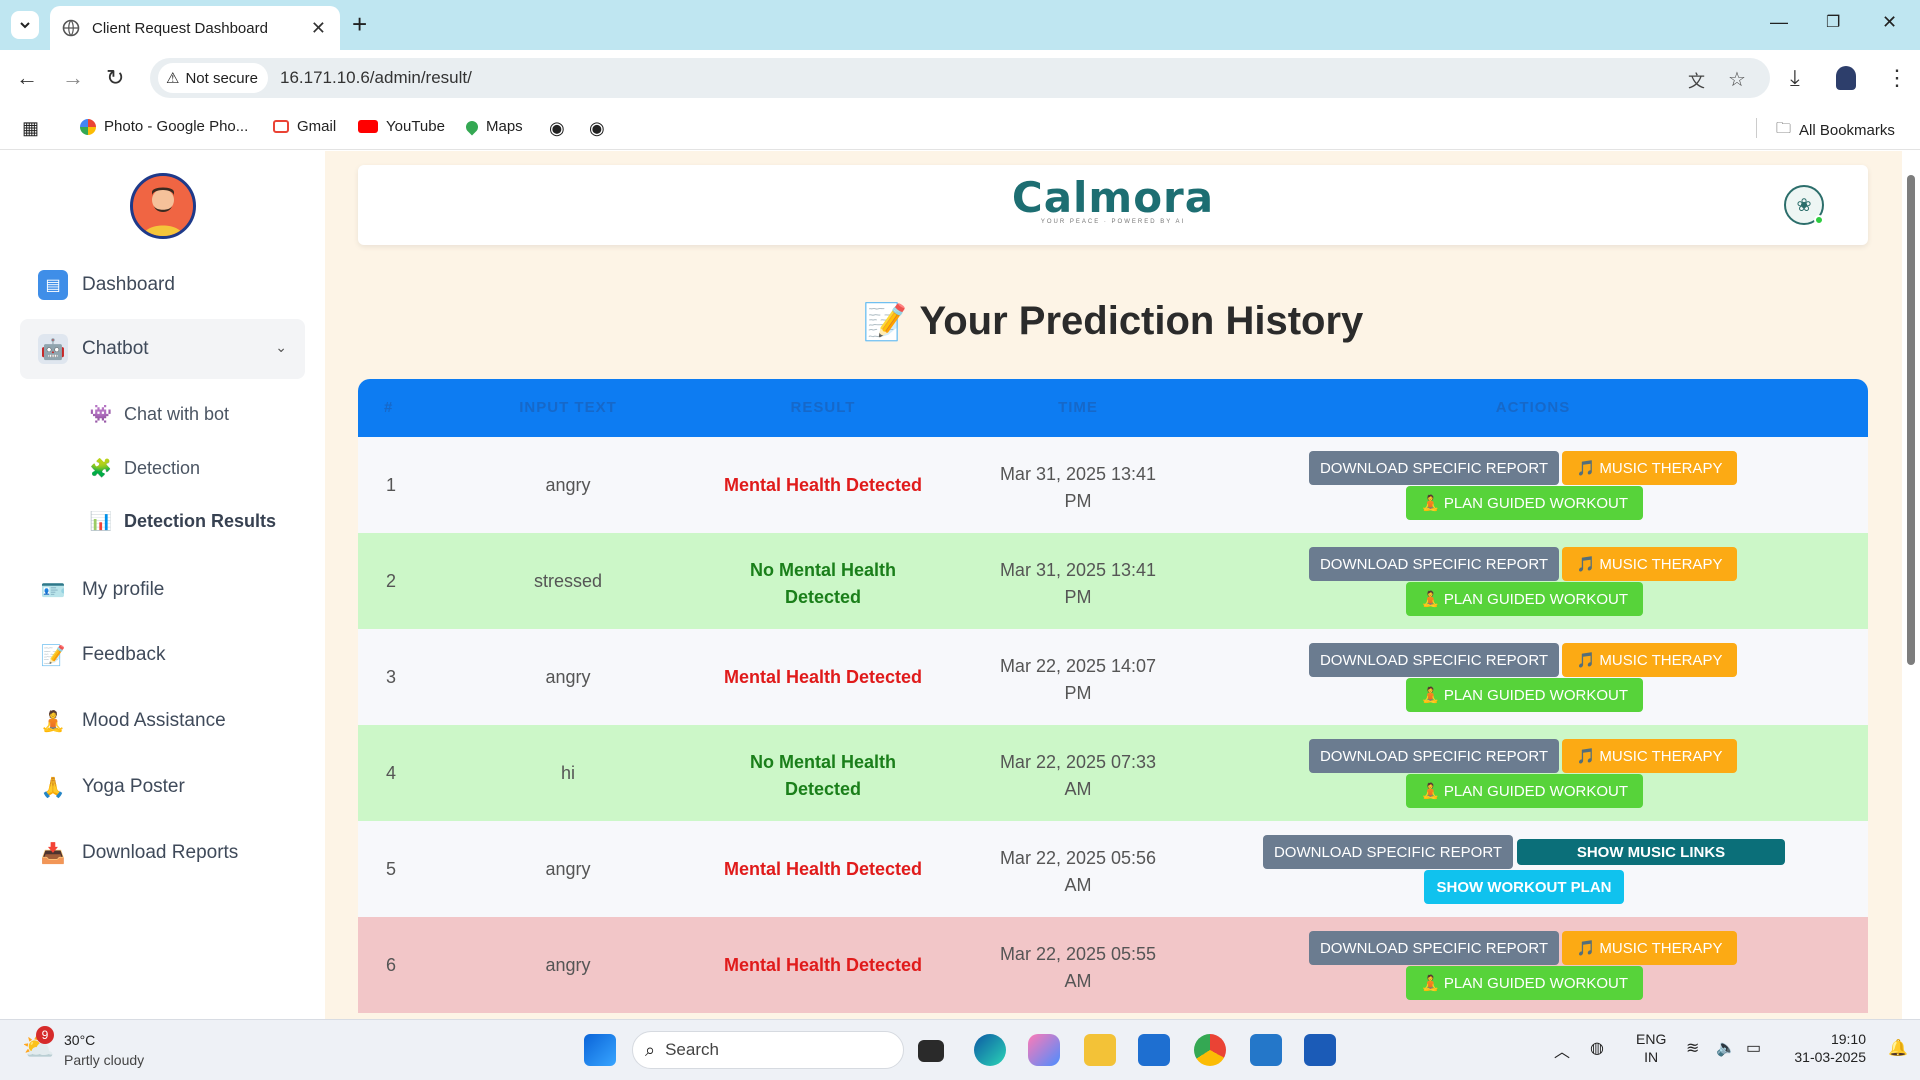  Describe the element at coordinates (1078, 487) in the screenshot. I see `time-cell: Mar 31, 2025 13:41 PM` at that location.